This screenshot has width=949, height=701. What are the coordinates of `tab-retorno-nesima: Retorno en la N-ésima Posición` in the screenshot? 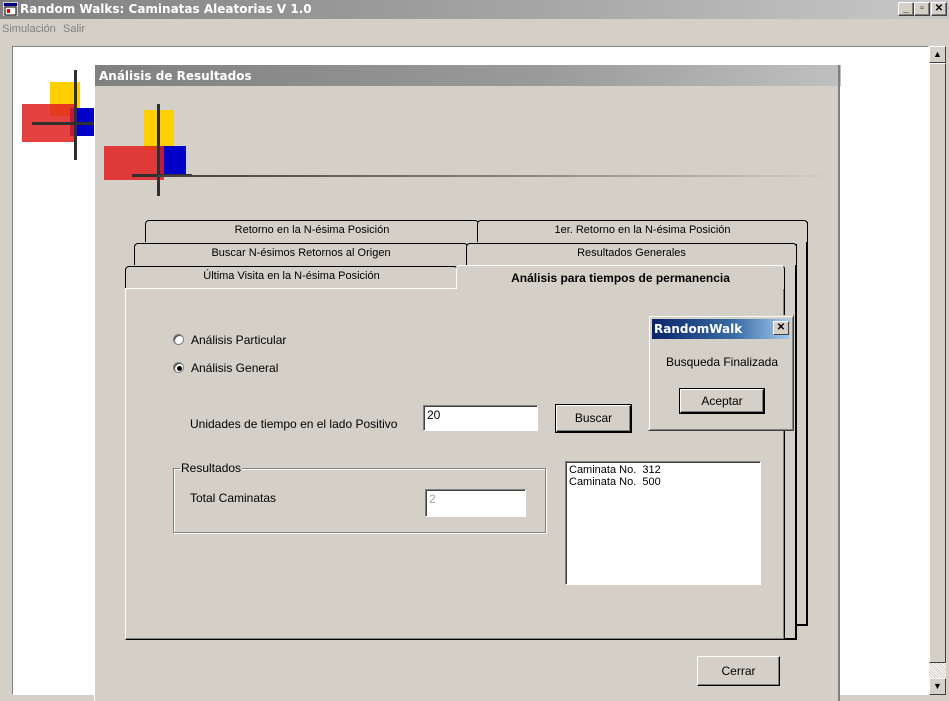 It's located at (312, 231).